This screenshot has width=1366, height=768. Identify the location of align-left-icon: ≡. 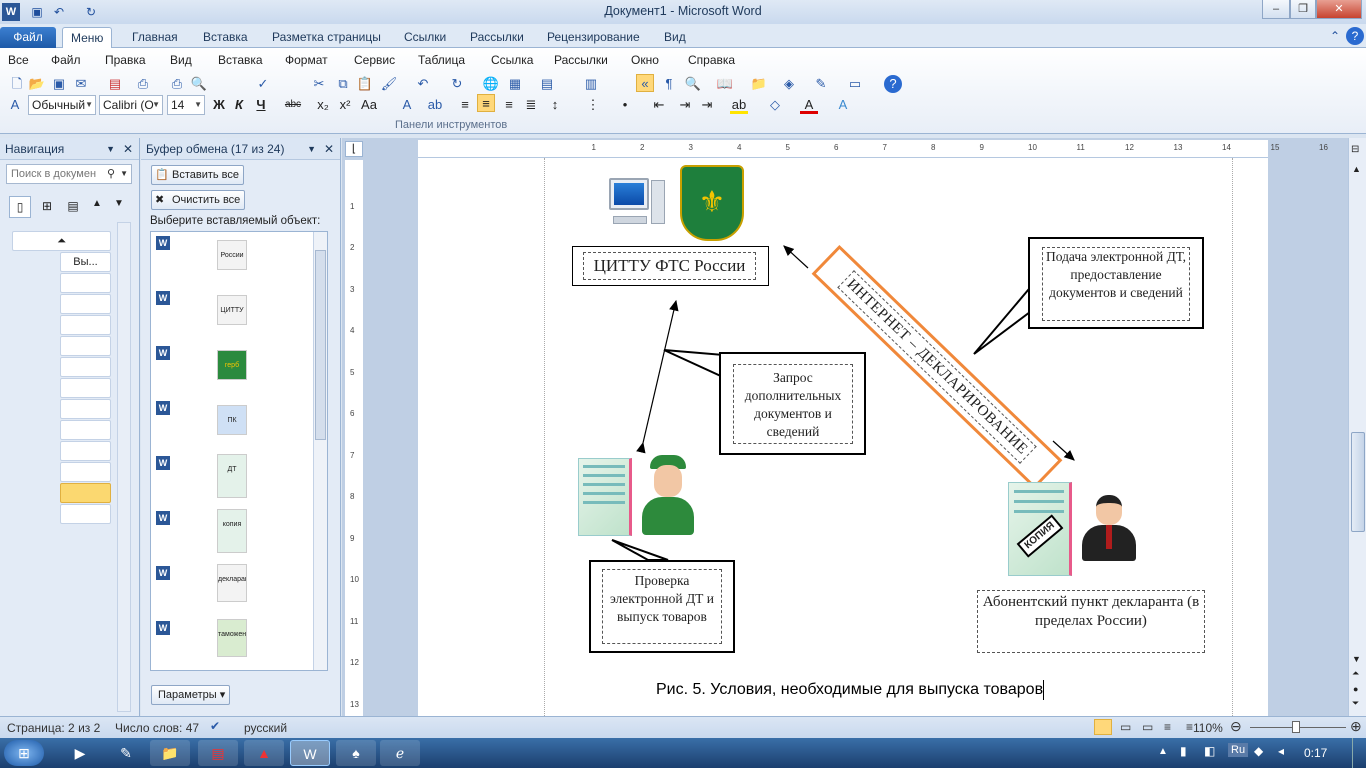
(465, 105).